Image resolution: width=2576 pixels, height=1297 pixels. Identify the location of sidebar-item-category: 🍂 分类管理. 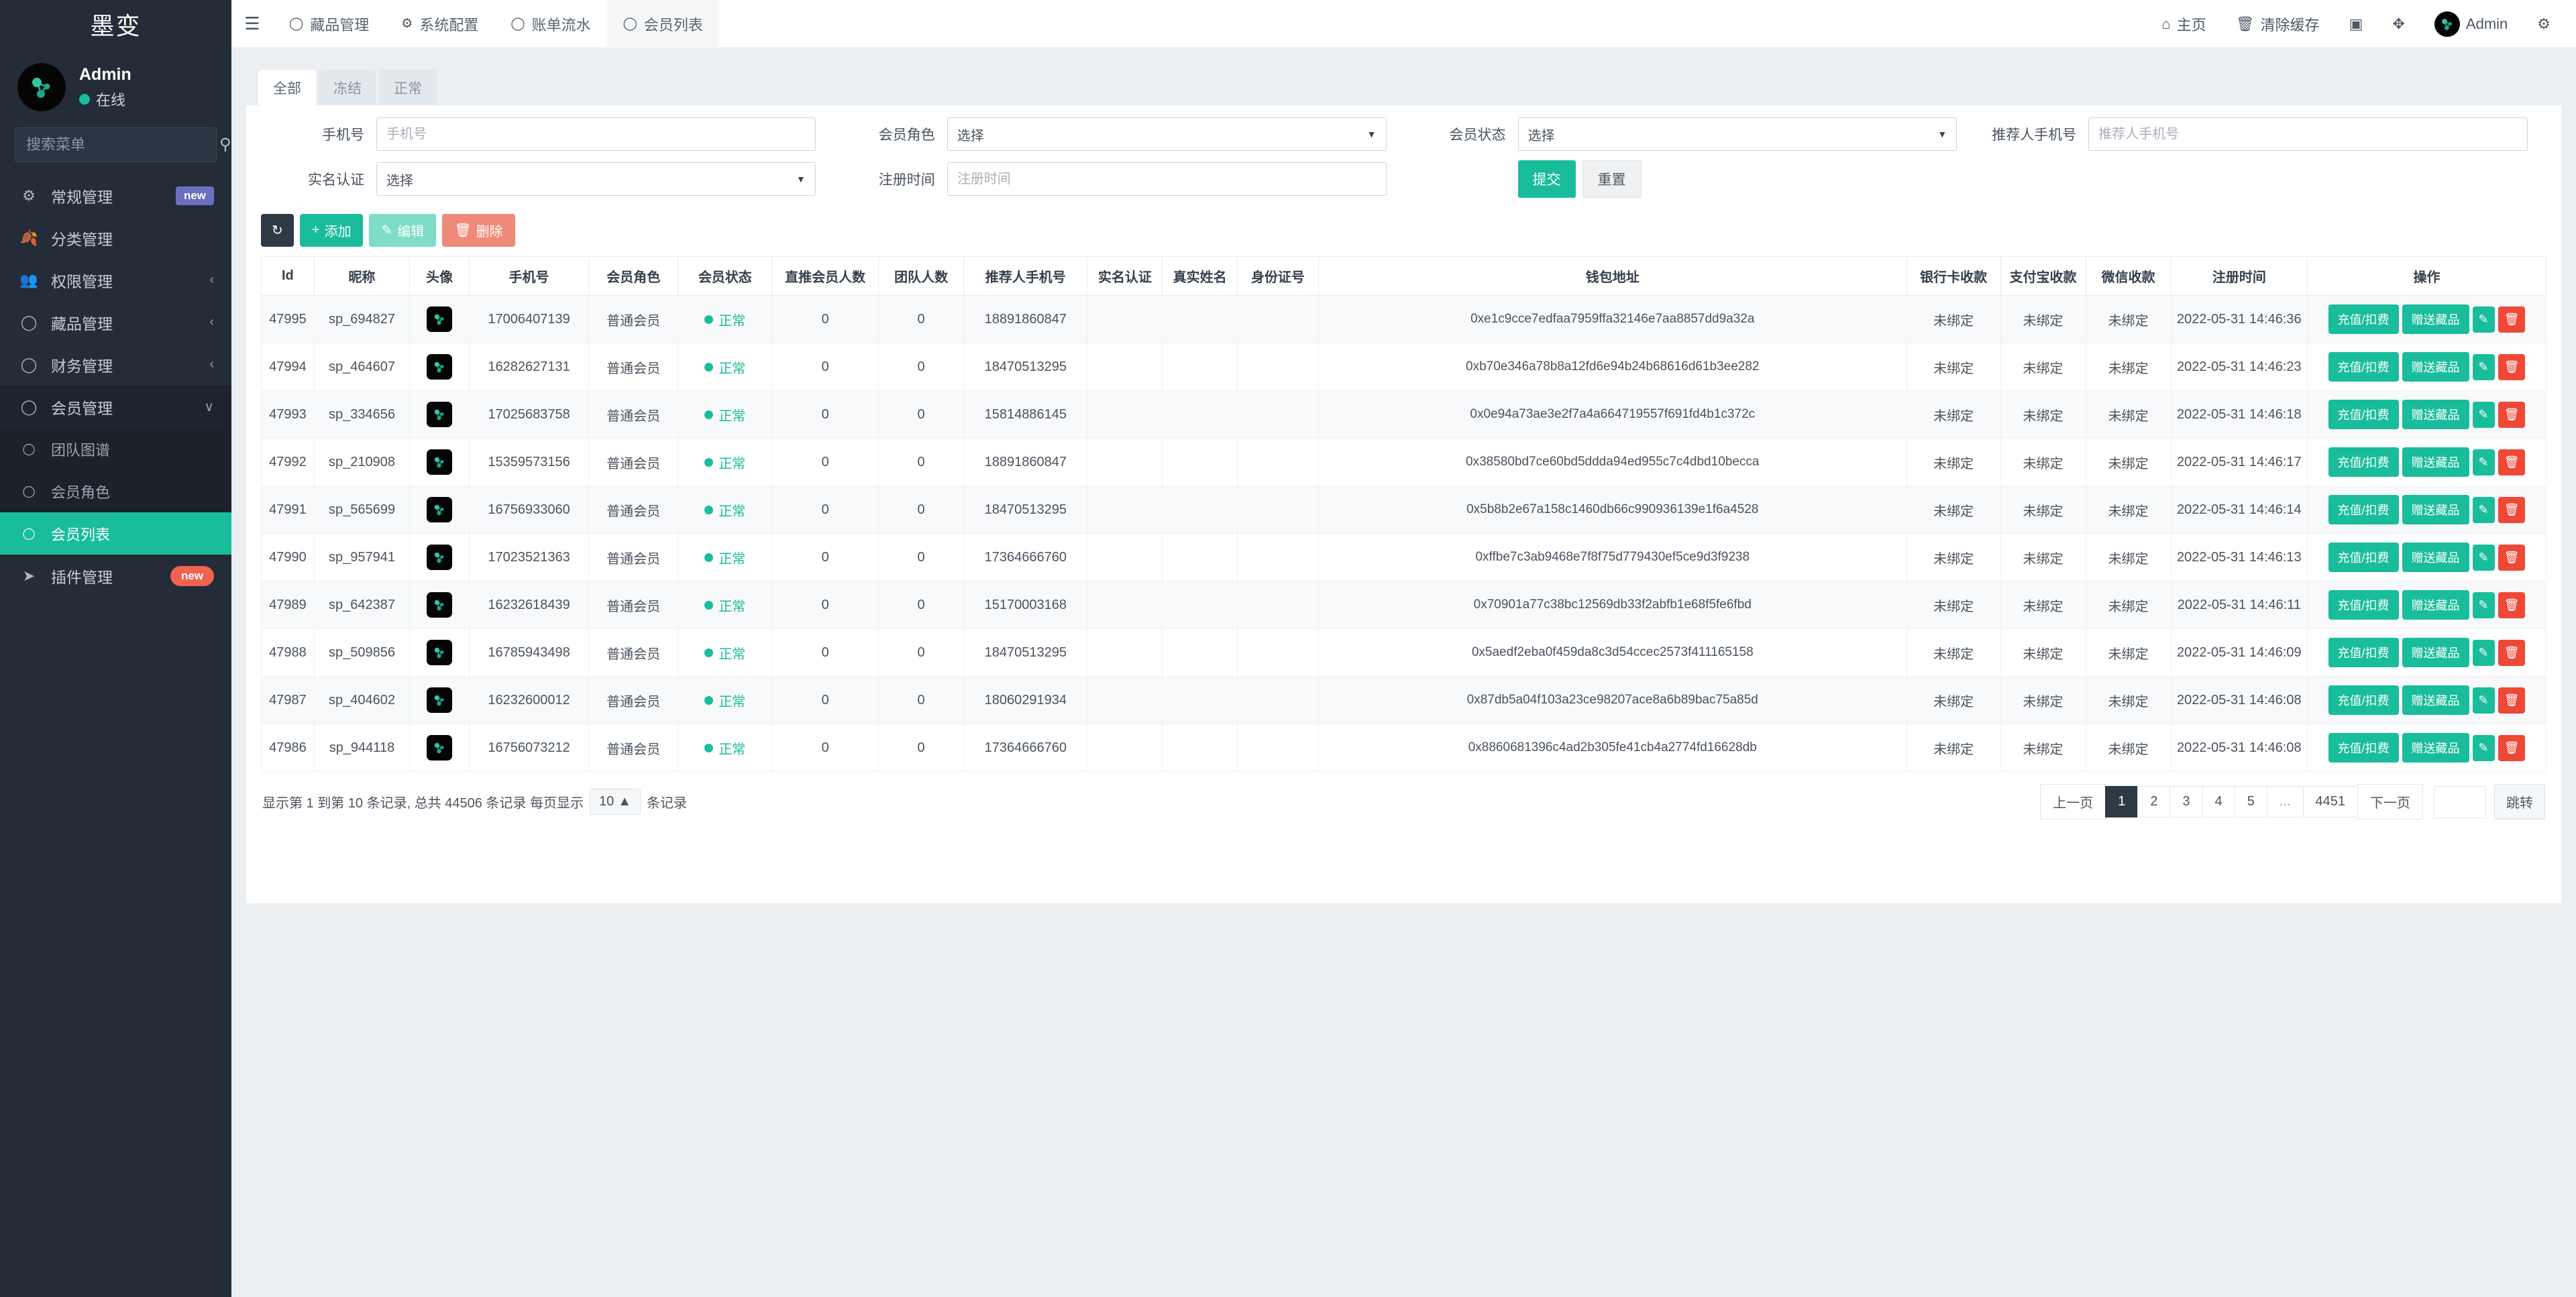
(115, 238).